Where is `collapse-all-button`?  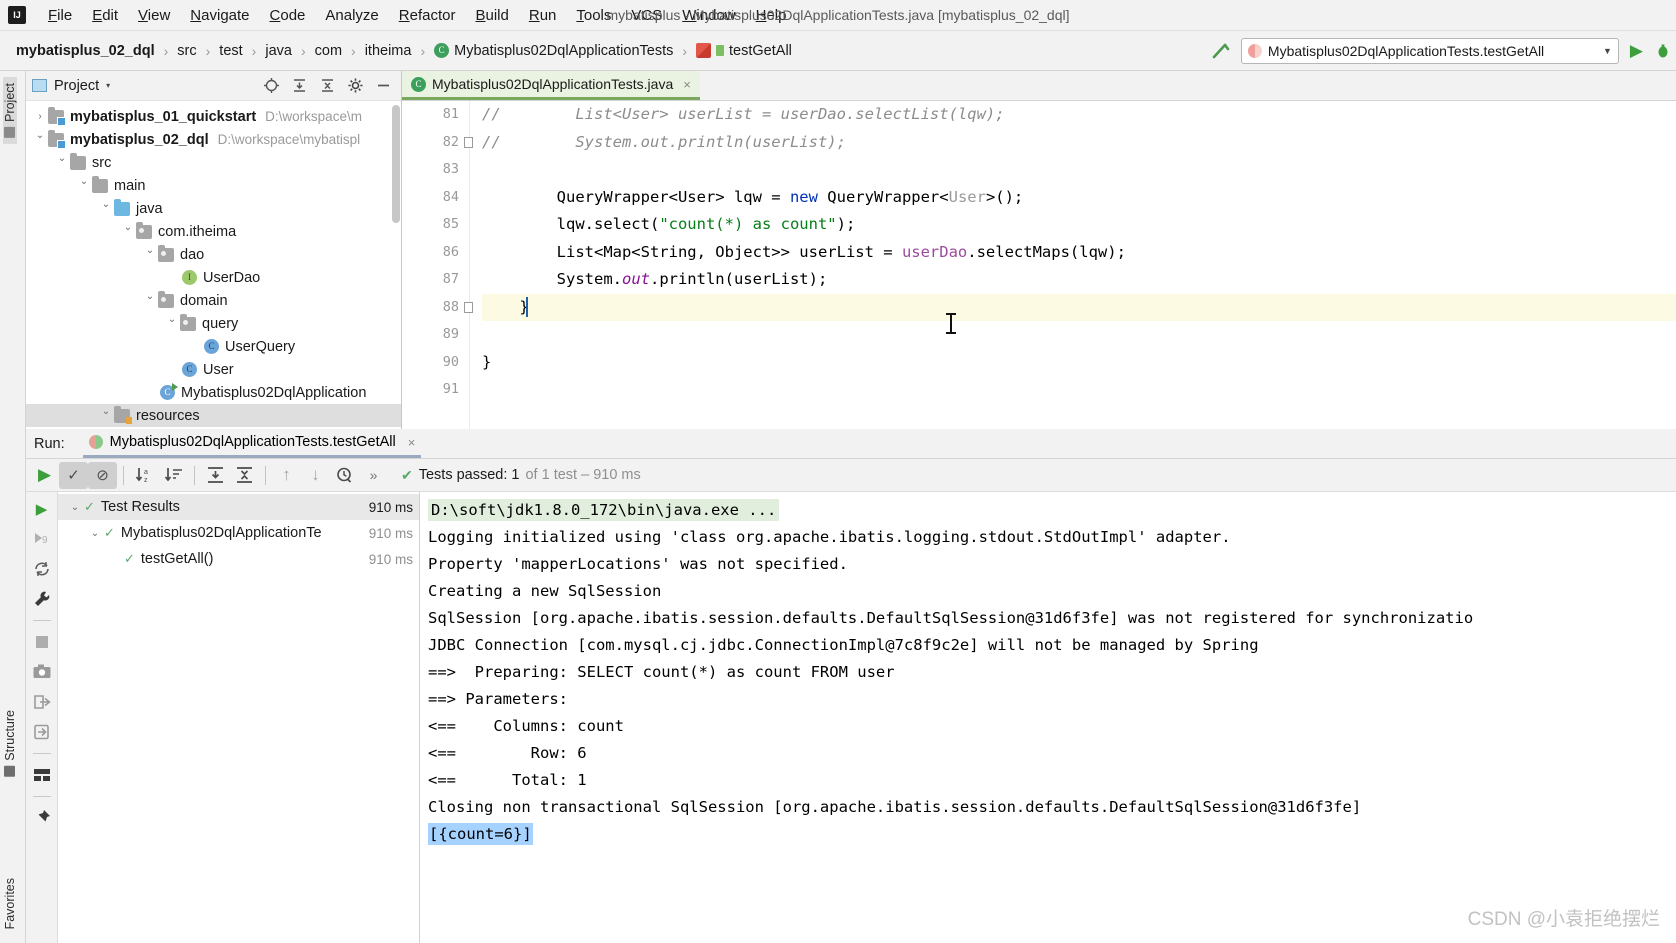 collapse-all-button is located at coordinates (244, 475).